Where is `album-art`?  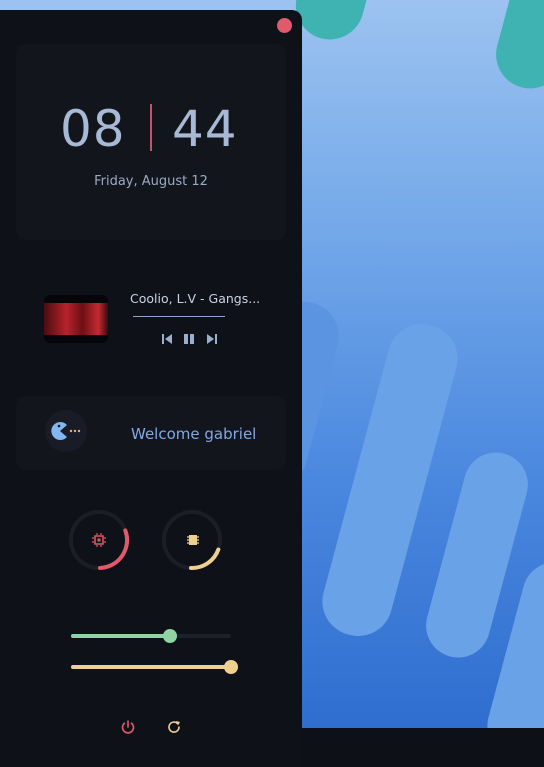
album-art is located at coordinates (76, 319).